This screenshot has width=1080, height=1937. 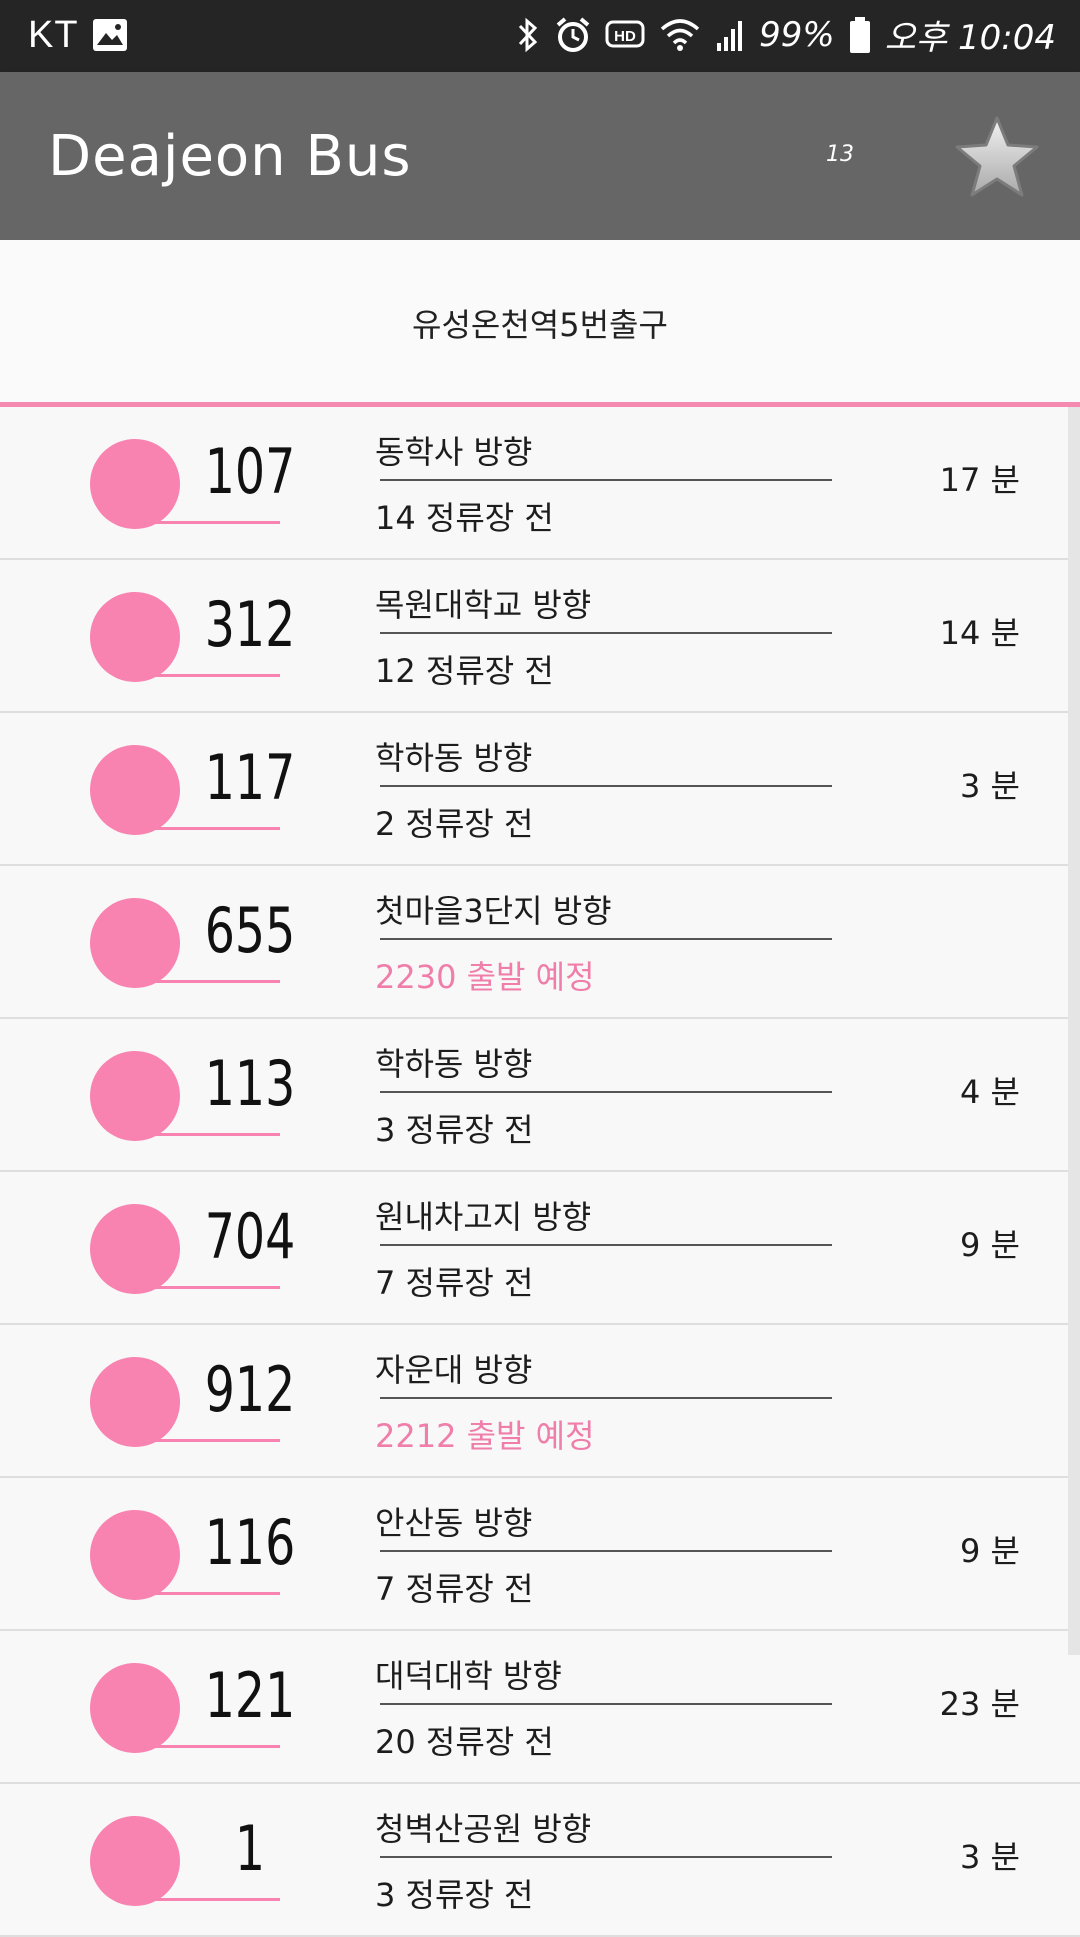 I want to click on arrival-time: 4 분, so click(x=990, y=1092).